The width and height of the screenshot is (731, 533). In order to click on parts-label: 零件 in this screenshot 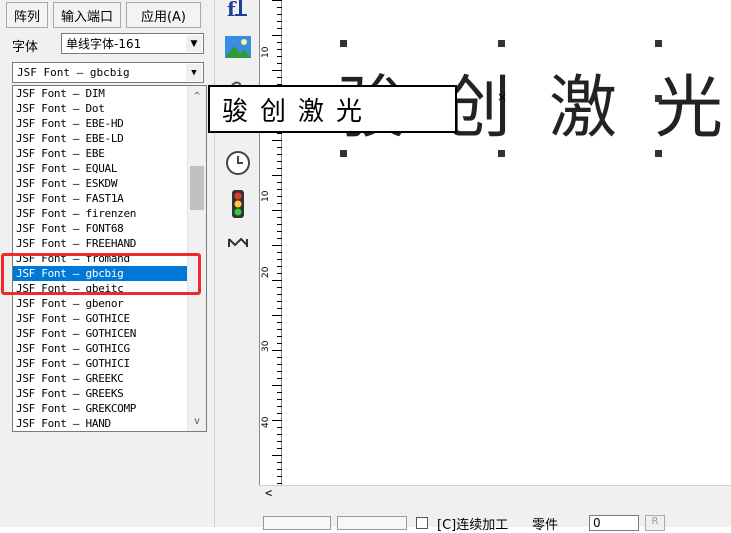, I will do `click(545, 525)`.